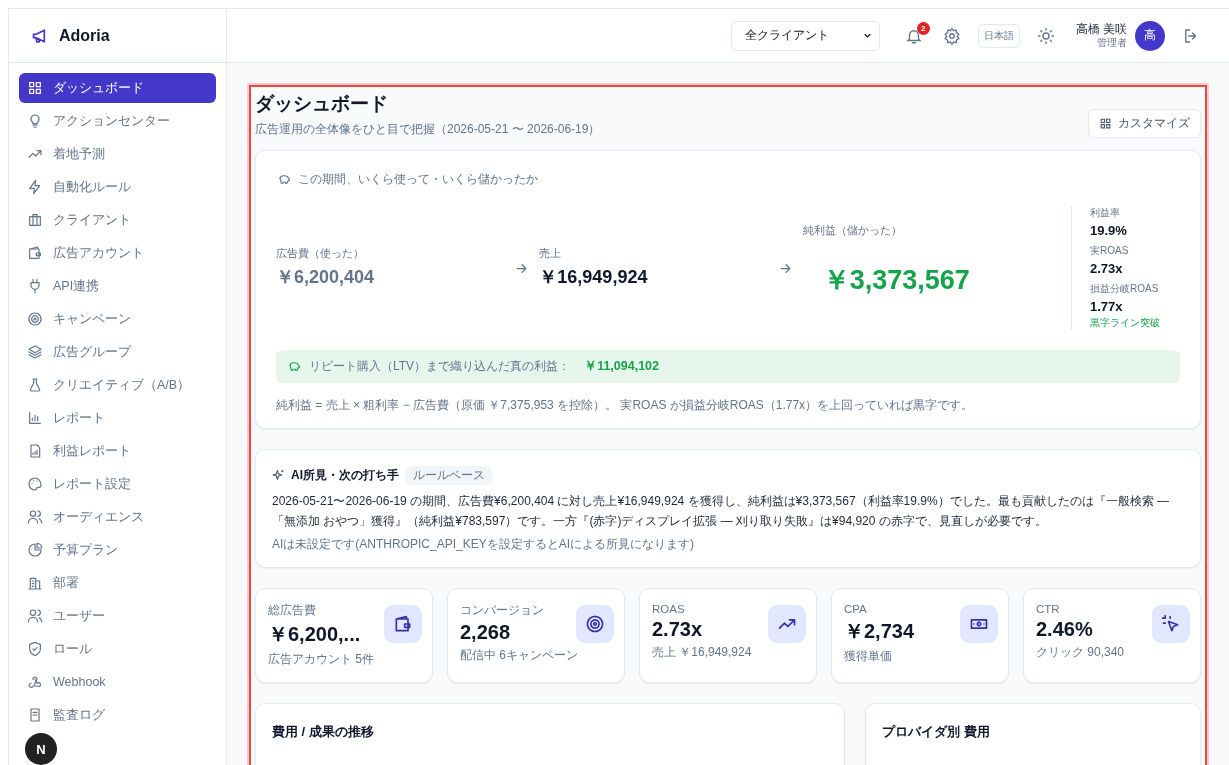  What do you see at coordinates (856, 608) in the screenshot?
I see `kpi-label: CPA` at bounding box center [856, 608].